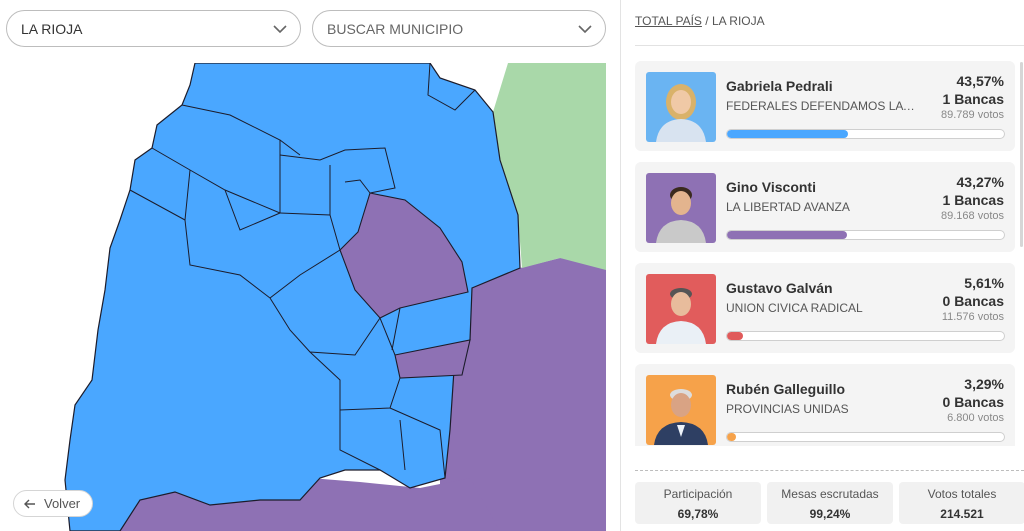 Image resolution: width=1024 pixels, height=531 pixels. I want to click on candidate-party: LA LIBERTAD AVANZA, so click(788, 207).